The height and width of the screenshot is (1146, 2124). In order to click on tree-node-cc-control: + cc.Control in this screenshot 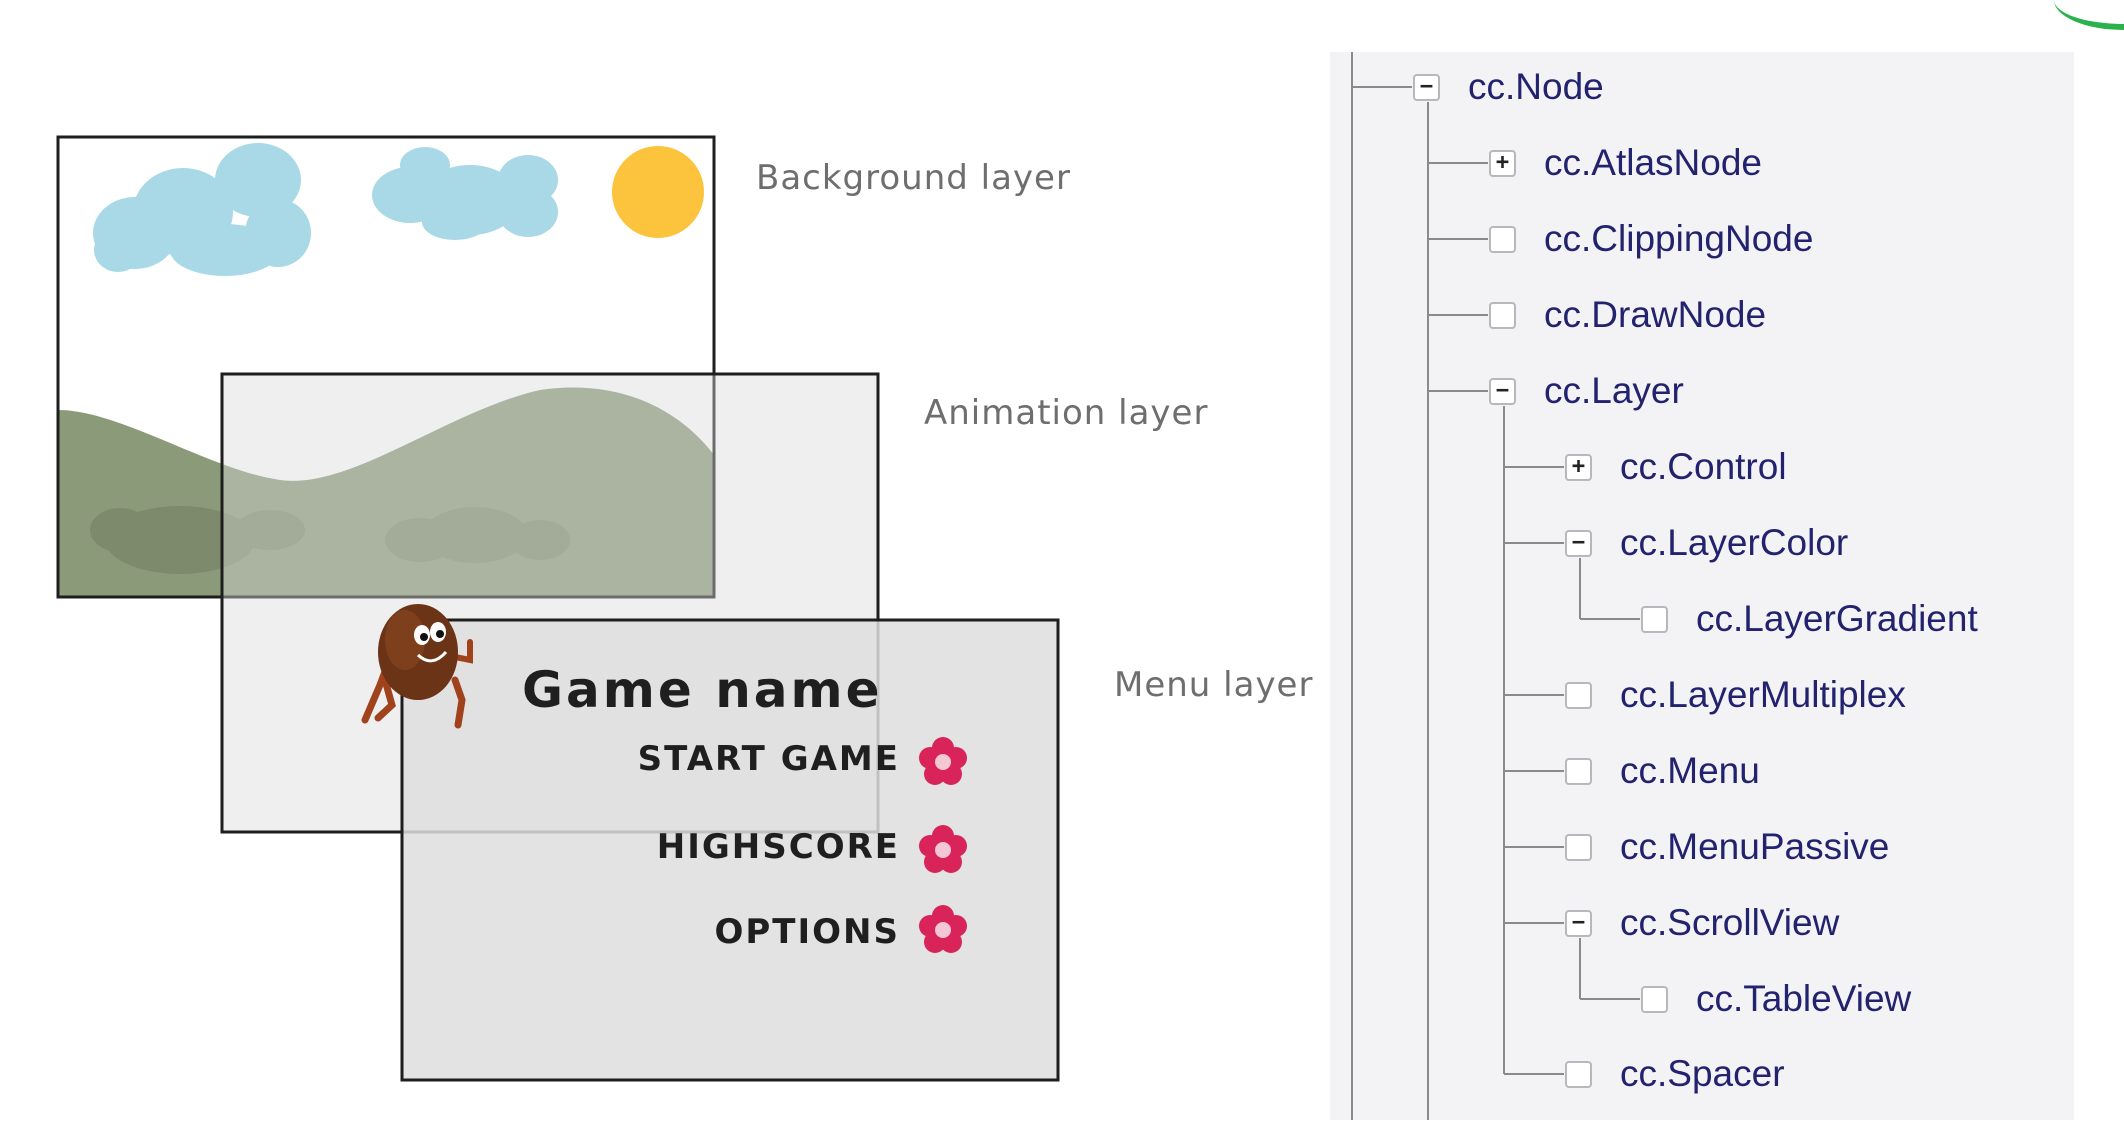, I will do `click(1676, 467)`.